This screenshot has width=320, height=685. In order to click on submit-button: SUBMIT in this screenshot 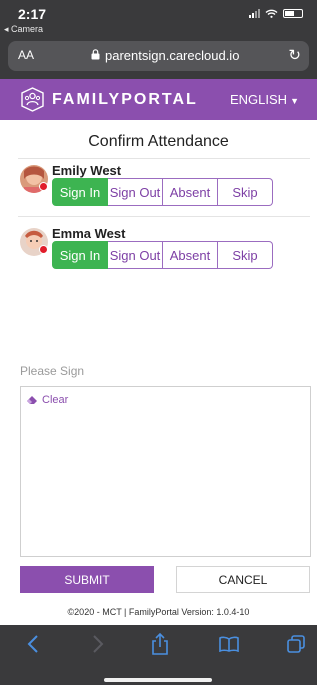, I will do `click(87, 579)`.